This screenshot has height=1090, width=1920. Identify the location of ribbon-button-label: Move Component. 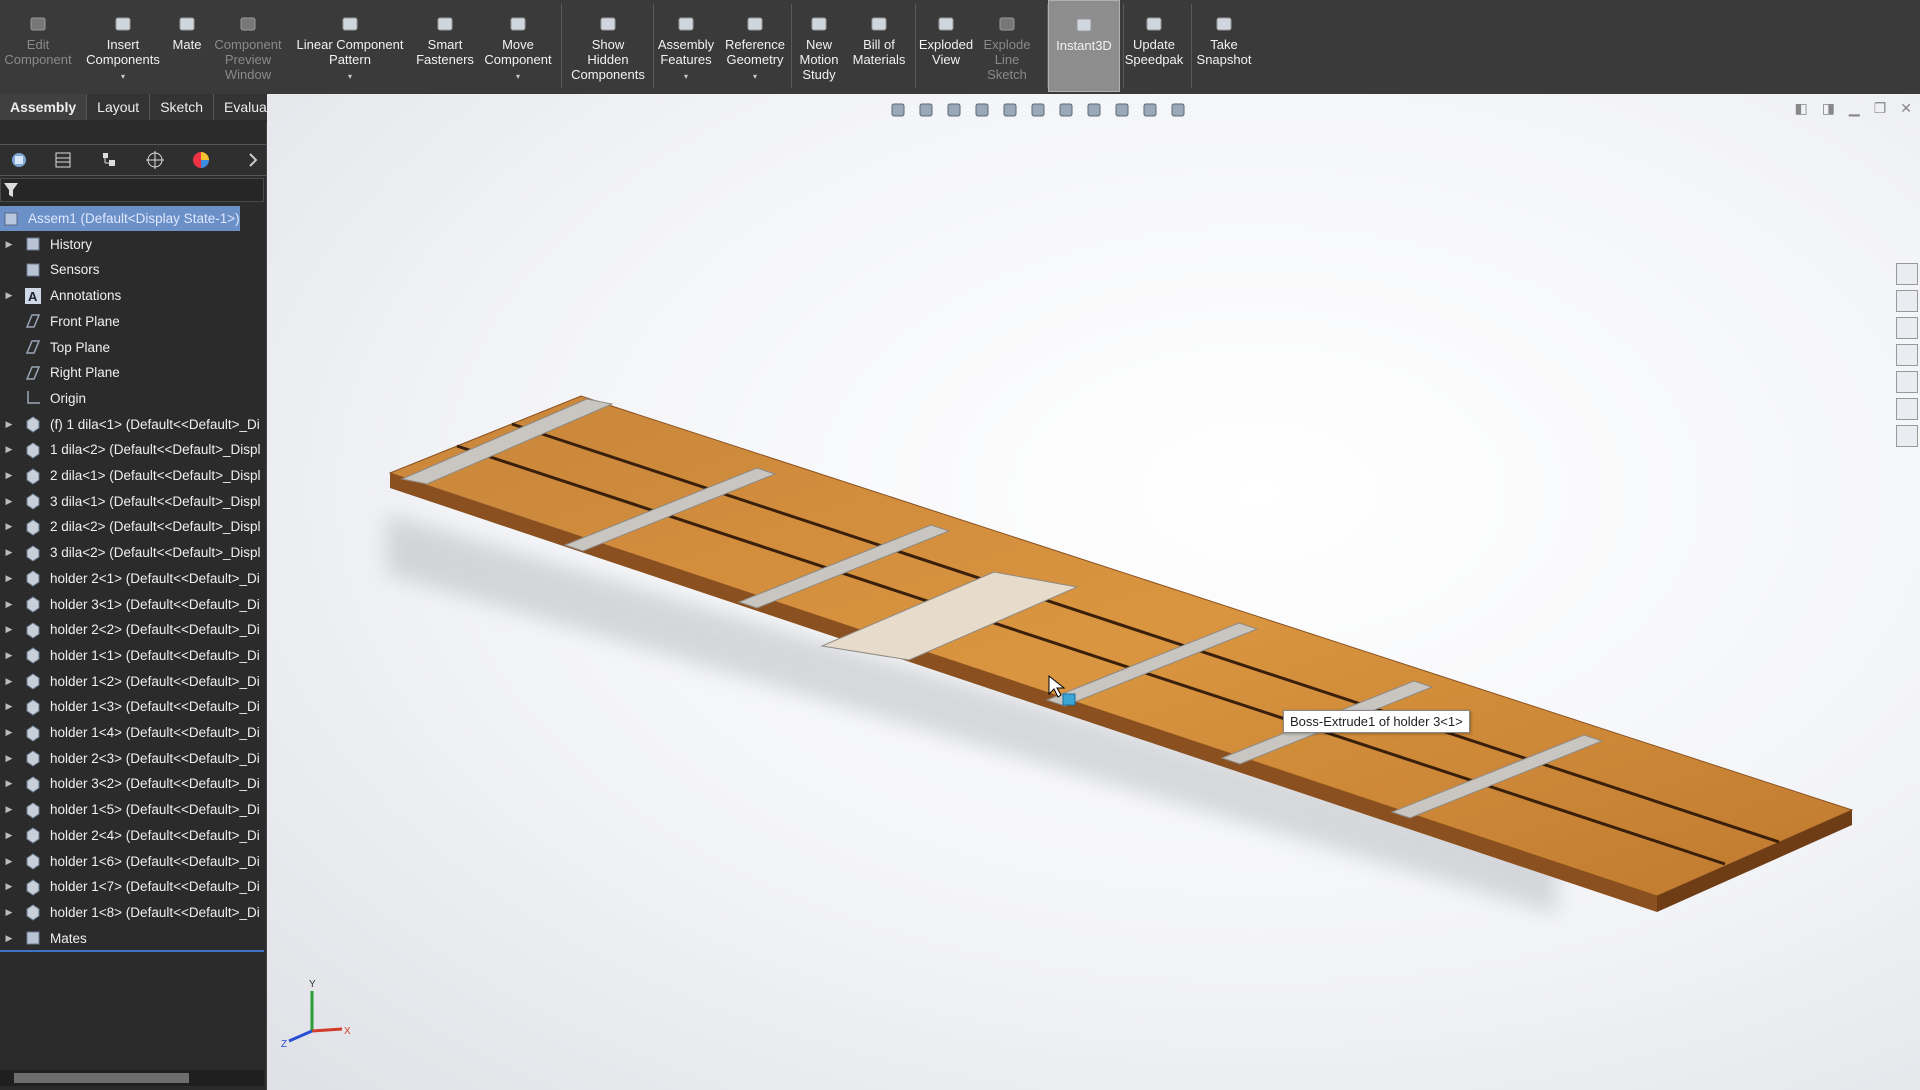
(518, 52).